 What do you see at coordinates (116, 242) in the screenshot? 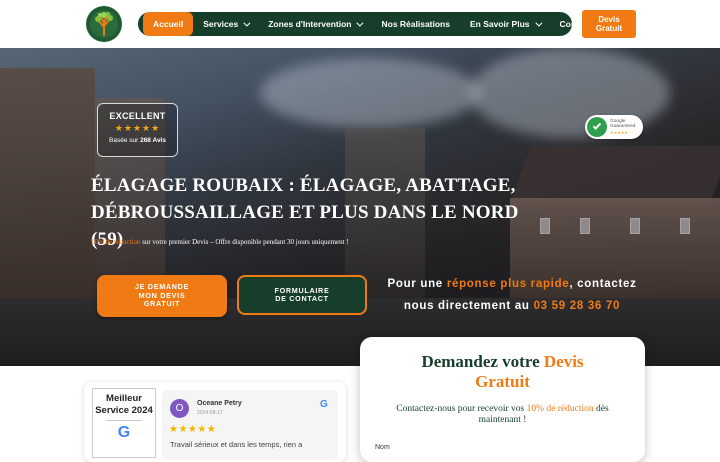
I see `offer-highlight: 10% de réduction` at bounding box center [116, 242].